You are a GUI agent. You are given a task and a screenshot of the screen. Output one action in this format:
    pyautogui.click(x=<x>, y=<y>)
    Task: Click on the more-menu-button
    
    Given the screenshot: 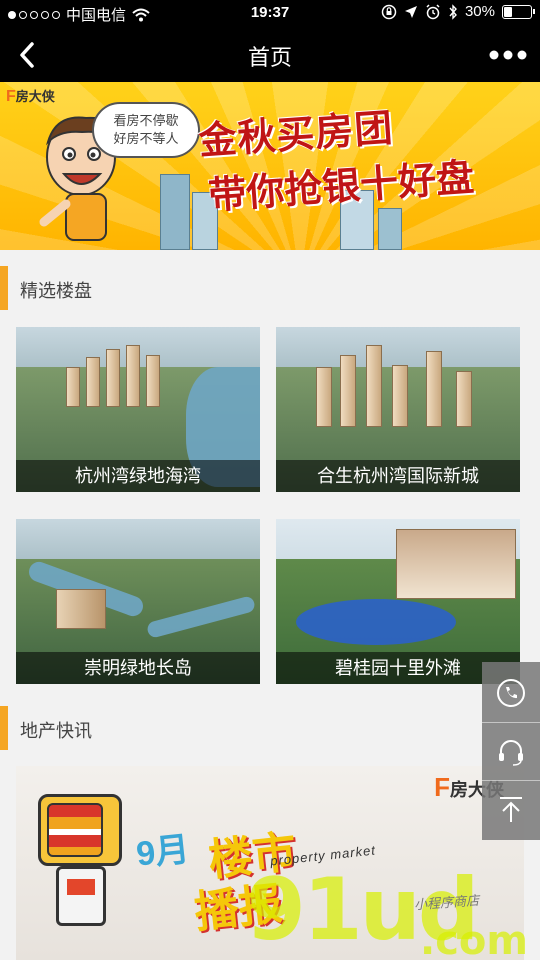 What is the action you would take?
    pyautogui.click(x=508, y=55)
    